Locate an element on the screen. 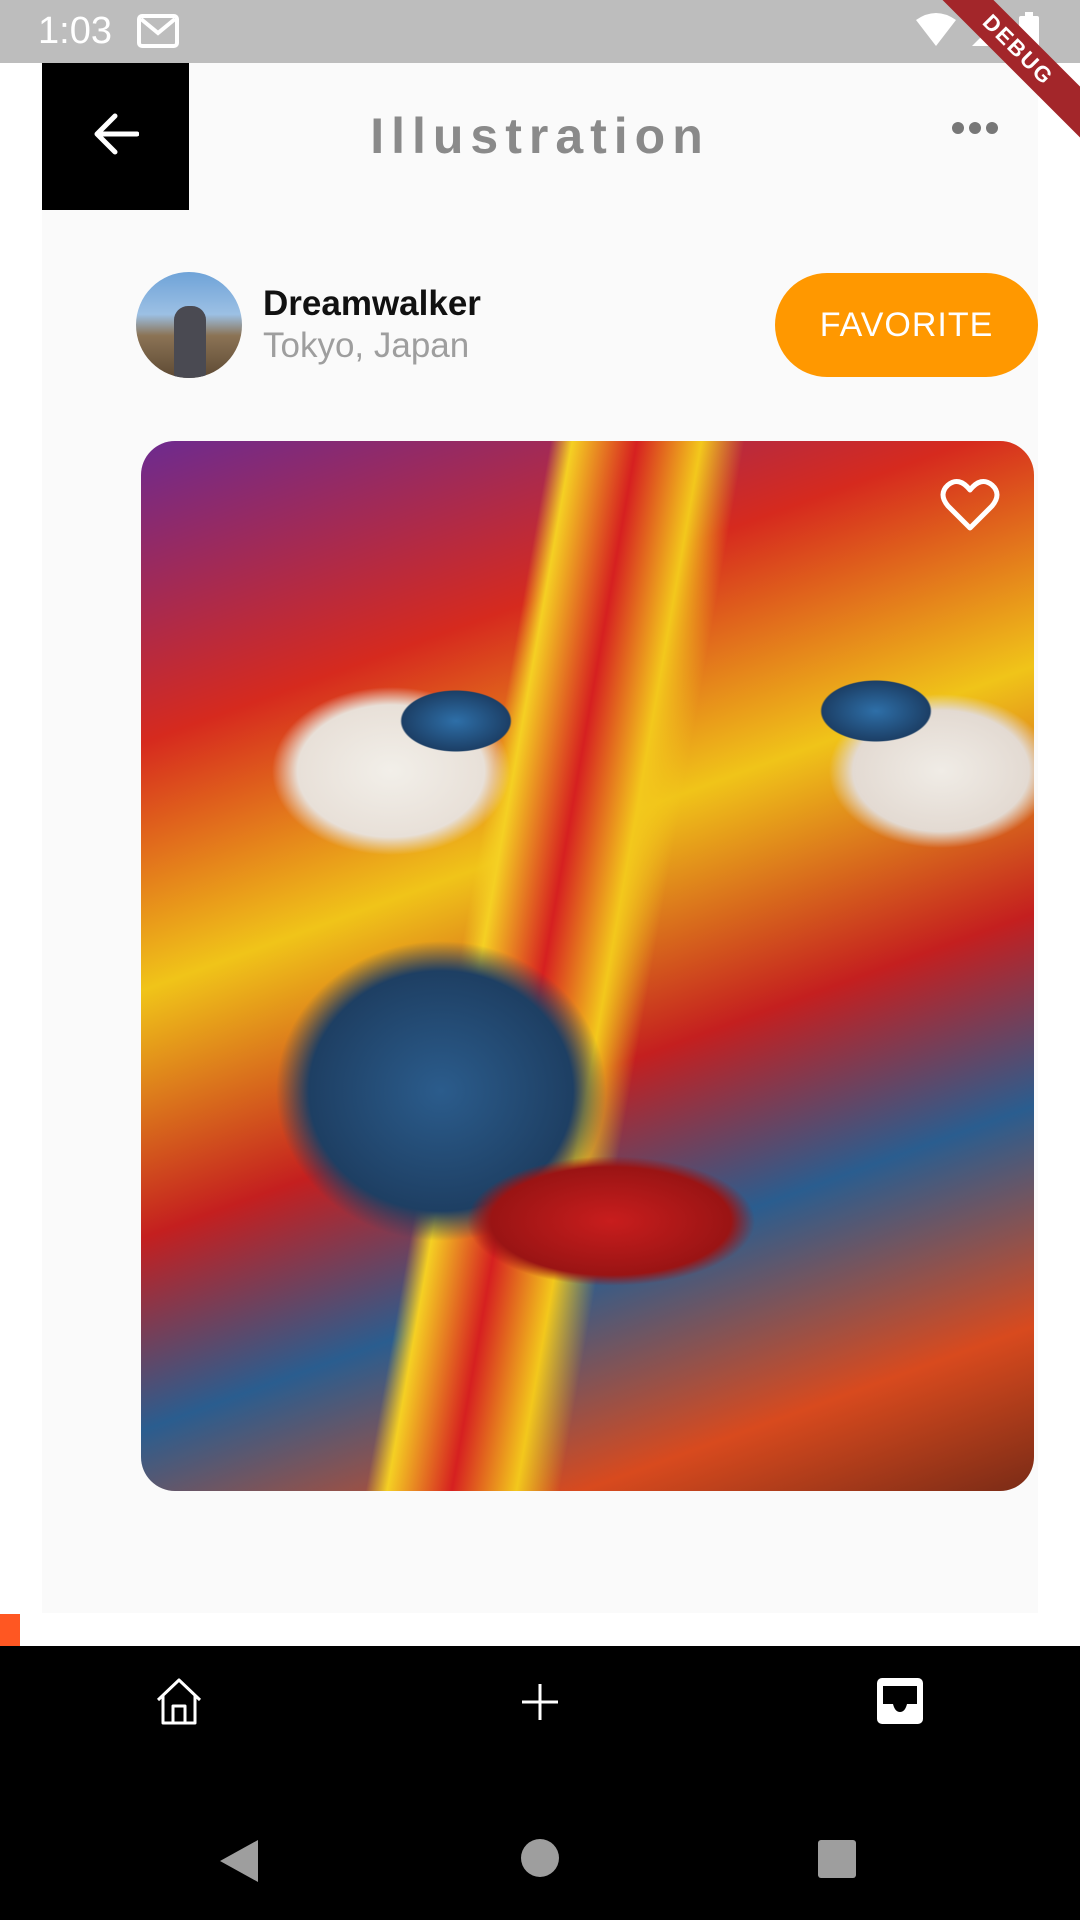  avatar is located at coordinates (189, 325).